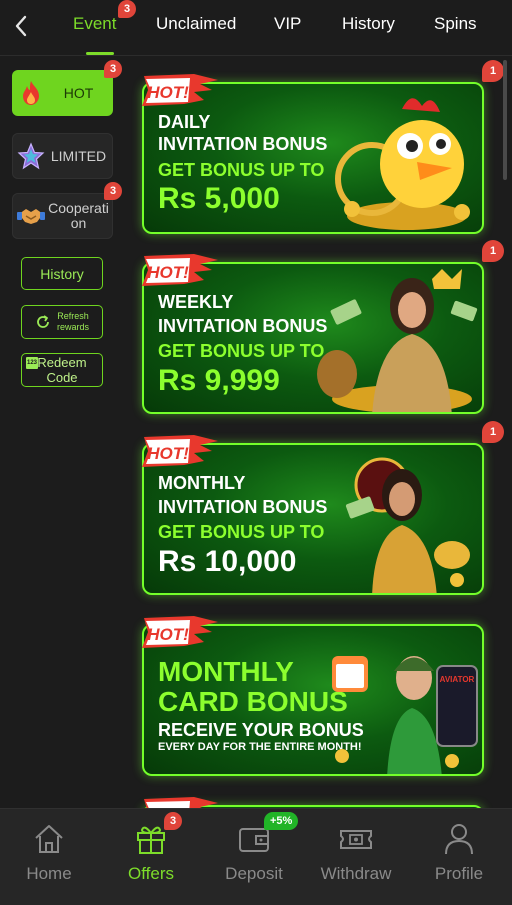 The height and width of the screenshot is (905, 512). I want to click on banner-title-1: DAILY, so click(184, 122).